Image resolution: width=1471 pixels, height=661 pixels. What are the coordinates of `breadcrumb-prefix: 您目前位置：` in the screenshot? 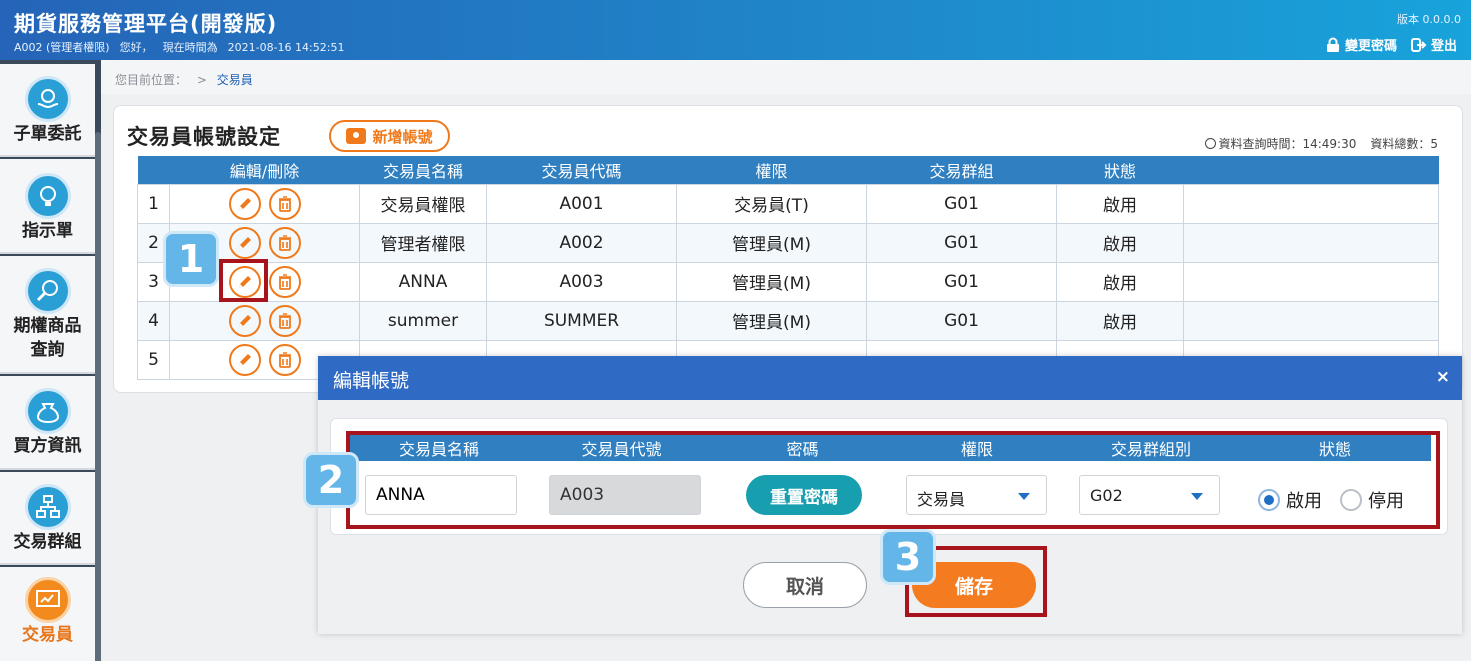 It's located at (151, 80).